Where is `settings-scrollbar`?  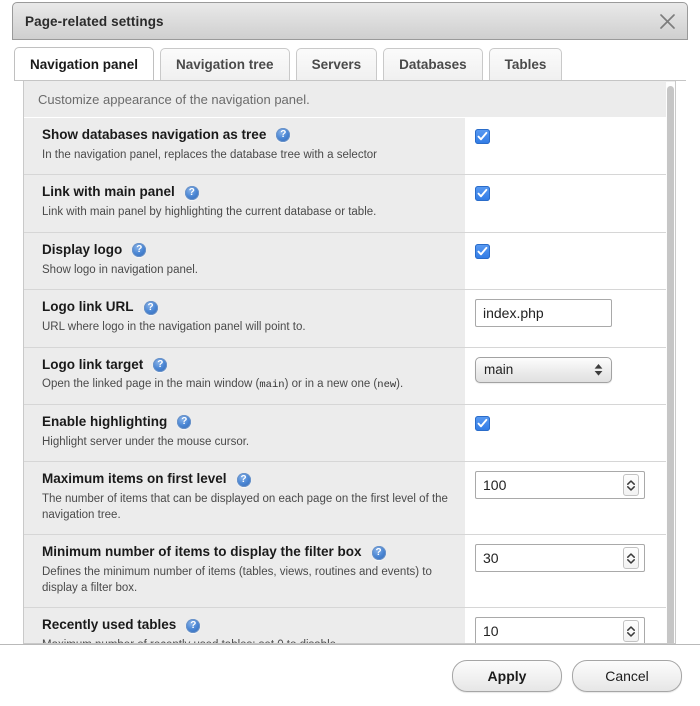
settings-scrollbar is located at coordinates (670, 362).